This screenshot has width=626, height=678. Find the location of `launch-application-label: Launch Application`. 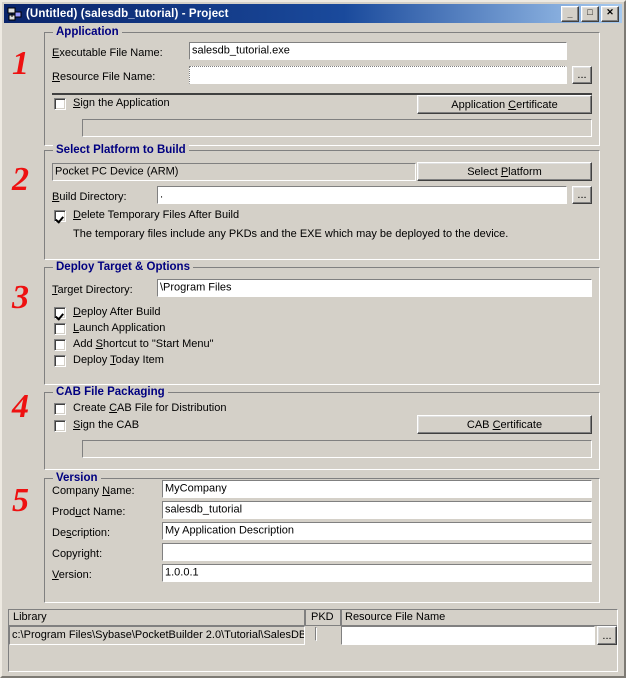

launch-application-label: Launch Application is located at coordinates (119, 328).